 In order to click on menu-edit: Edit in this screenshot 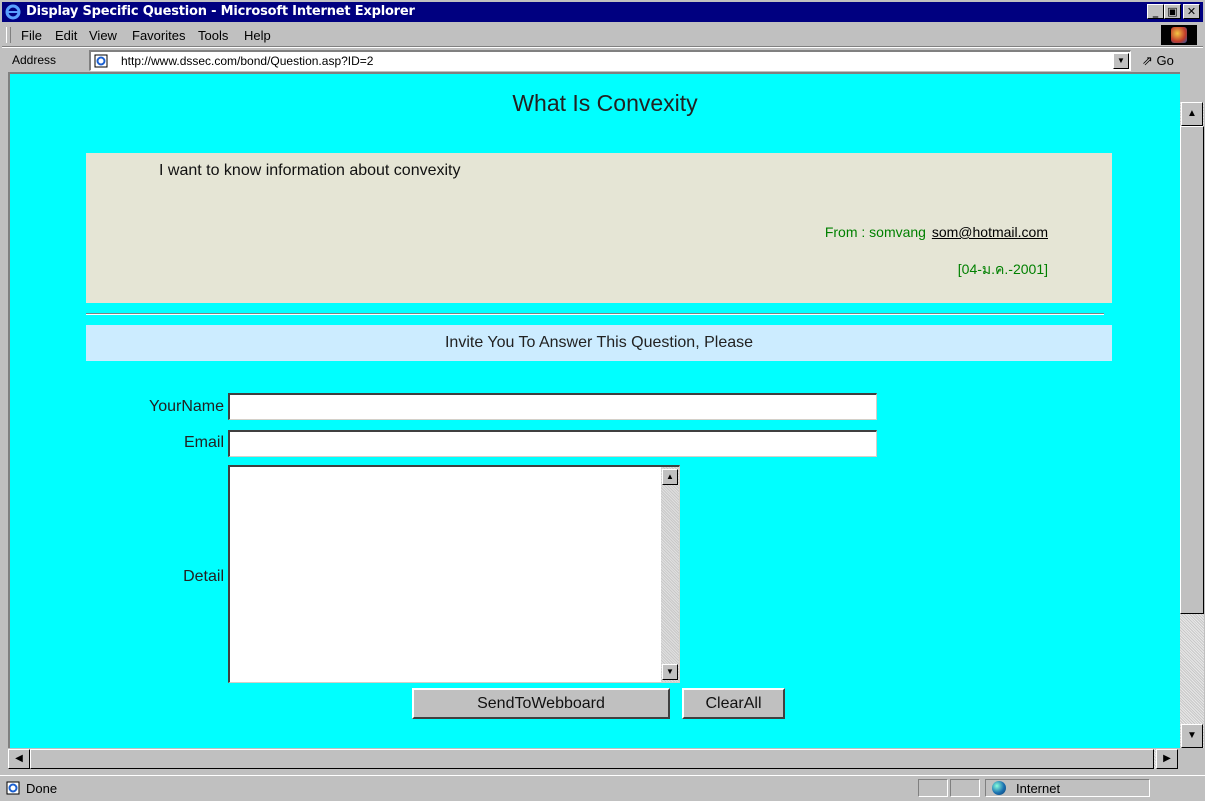, I will do `click(66, 35)`.